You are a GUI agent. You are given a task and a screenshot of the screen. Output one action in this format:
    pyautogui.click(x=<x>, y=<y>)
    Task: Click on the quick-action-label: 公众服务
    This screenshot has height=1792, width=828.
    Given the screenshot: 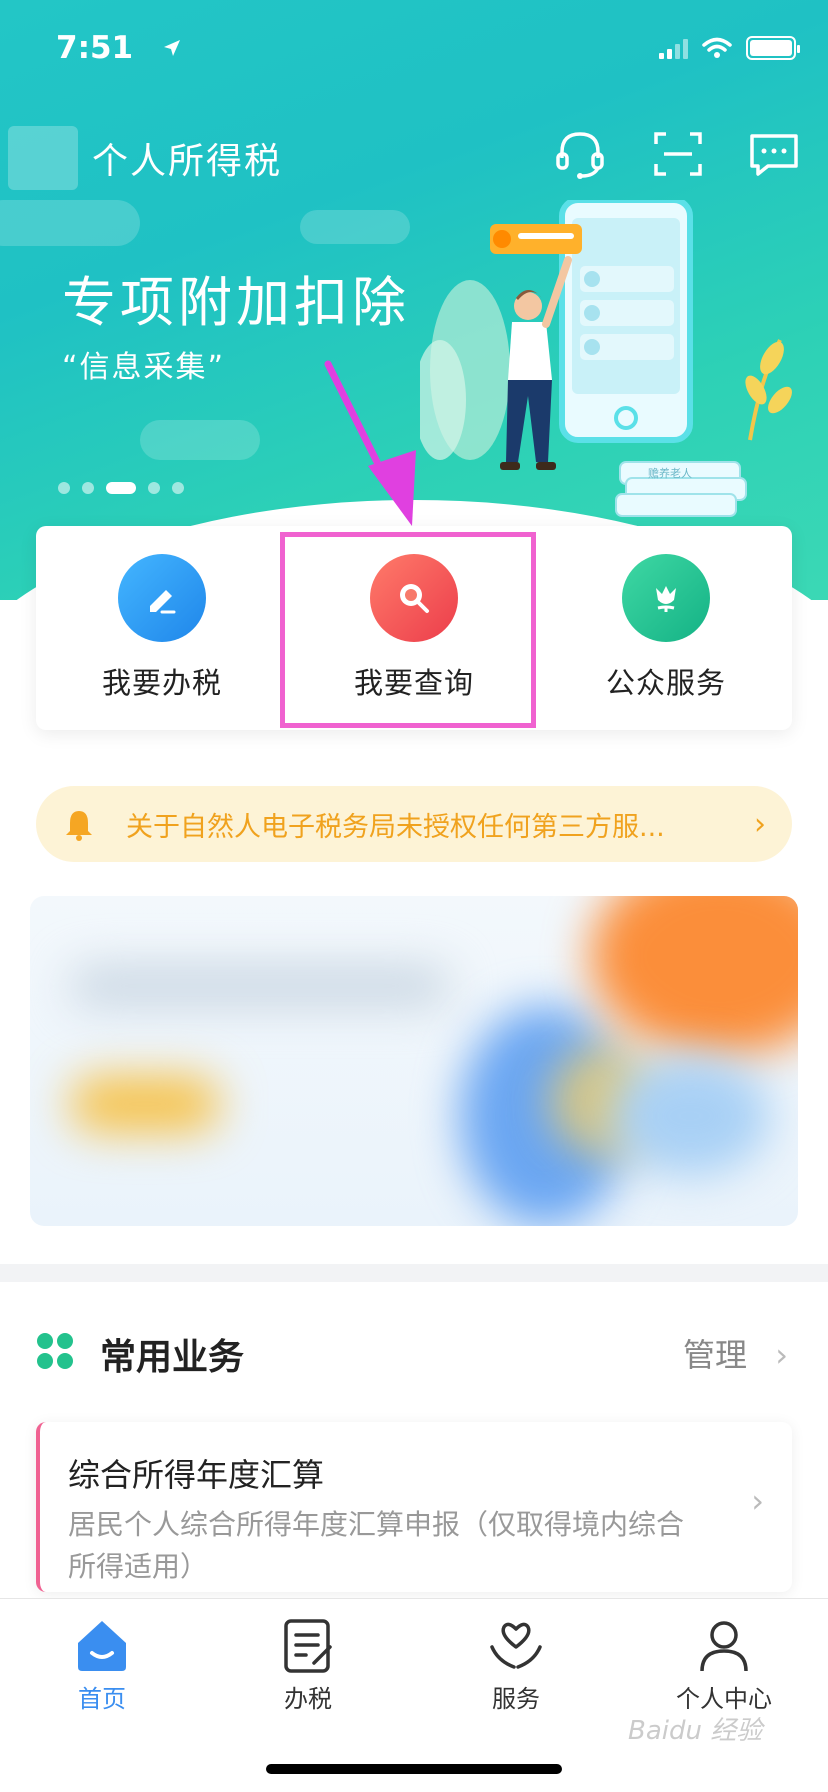 What is the action you would take?
    pyautogui.click(x=665, y=683)
    